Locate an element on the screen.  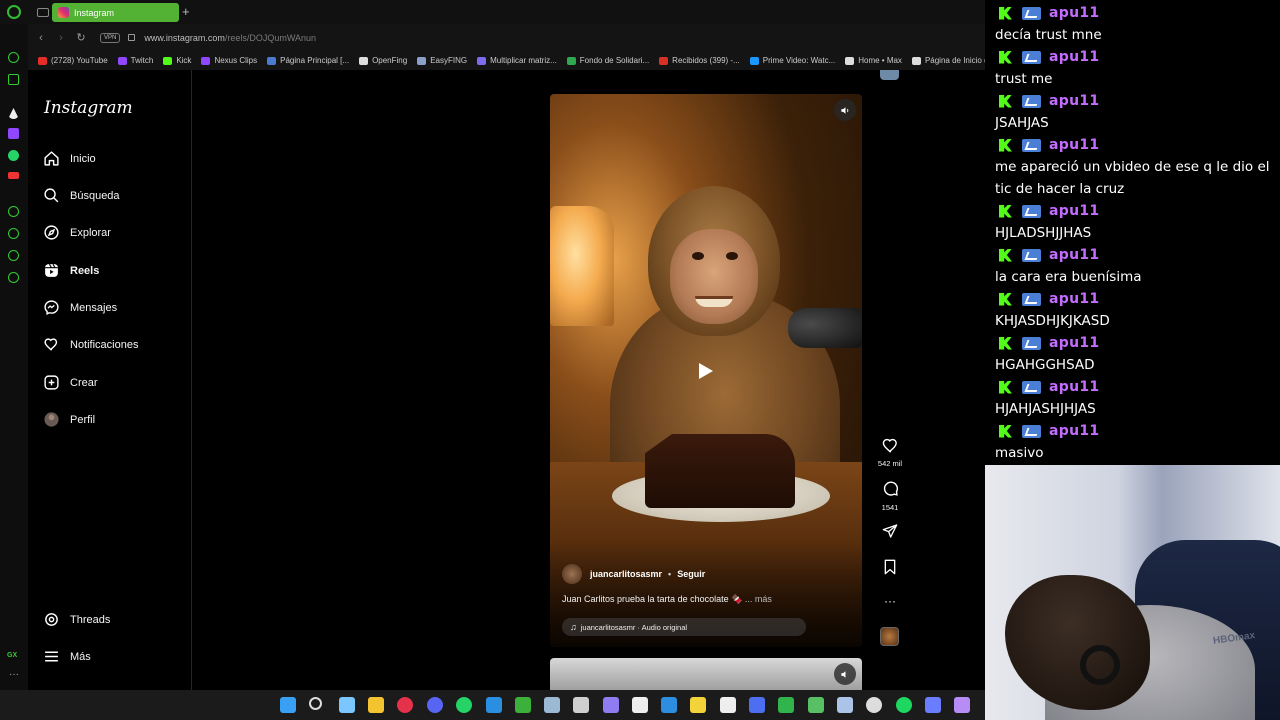
epic-games-icon is located at coordinates (581, 705).